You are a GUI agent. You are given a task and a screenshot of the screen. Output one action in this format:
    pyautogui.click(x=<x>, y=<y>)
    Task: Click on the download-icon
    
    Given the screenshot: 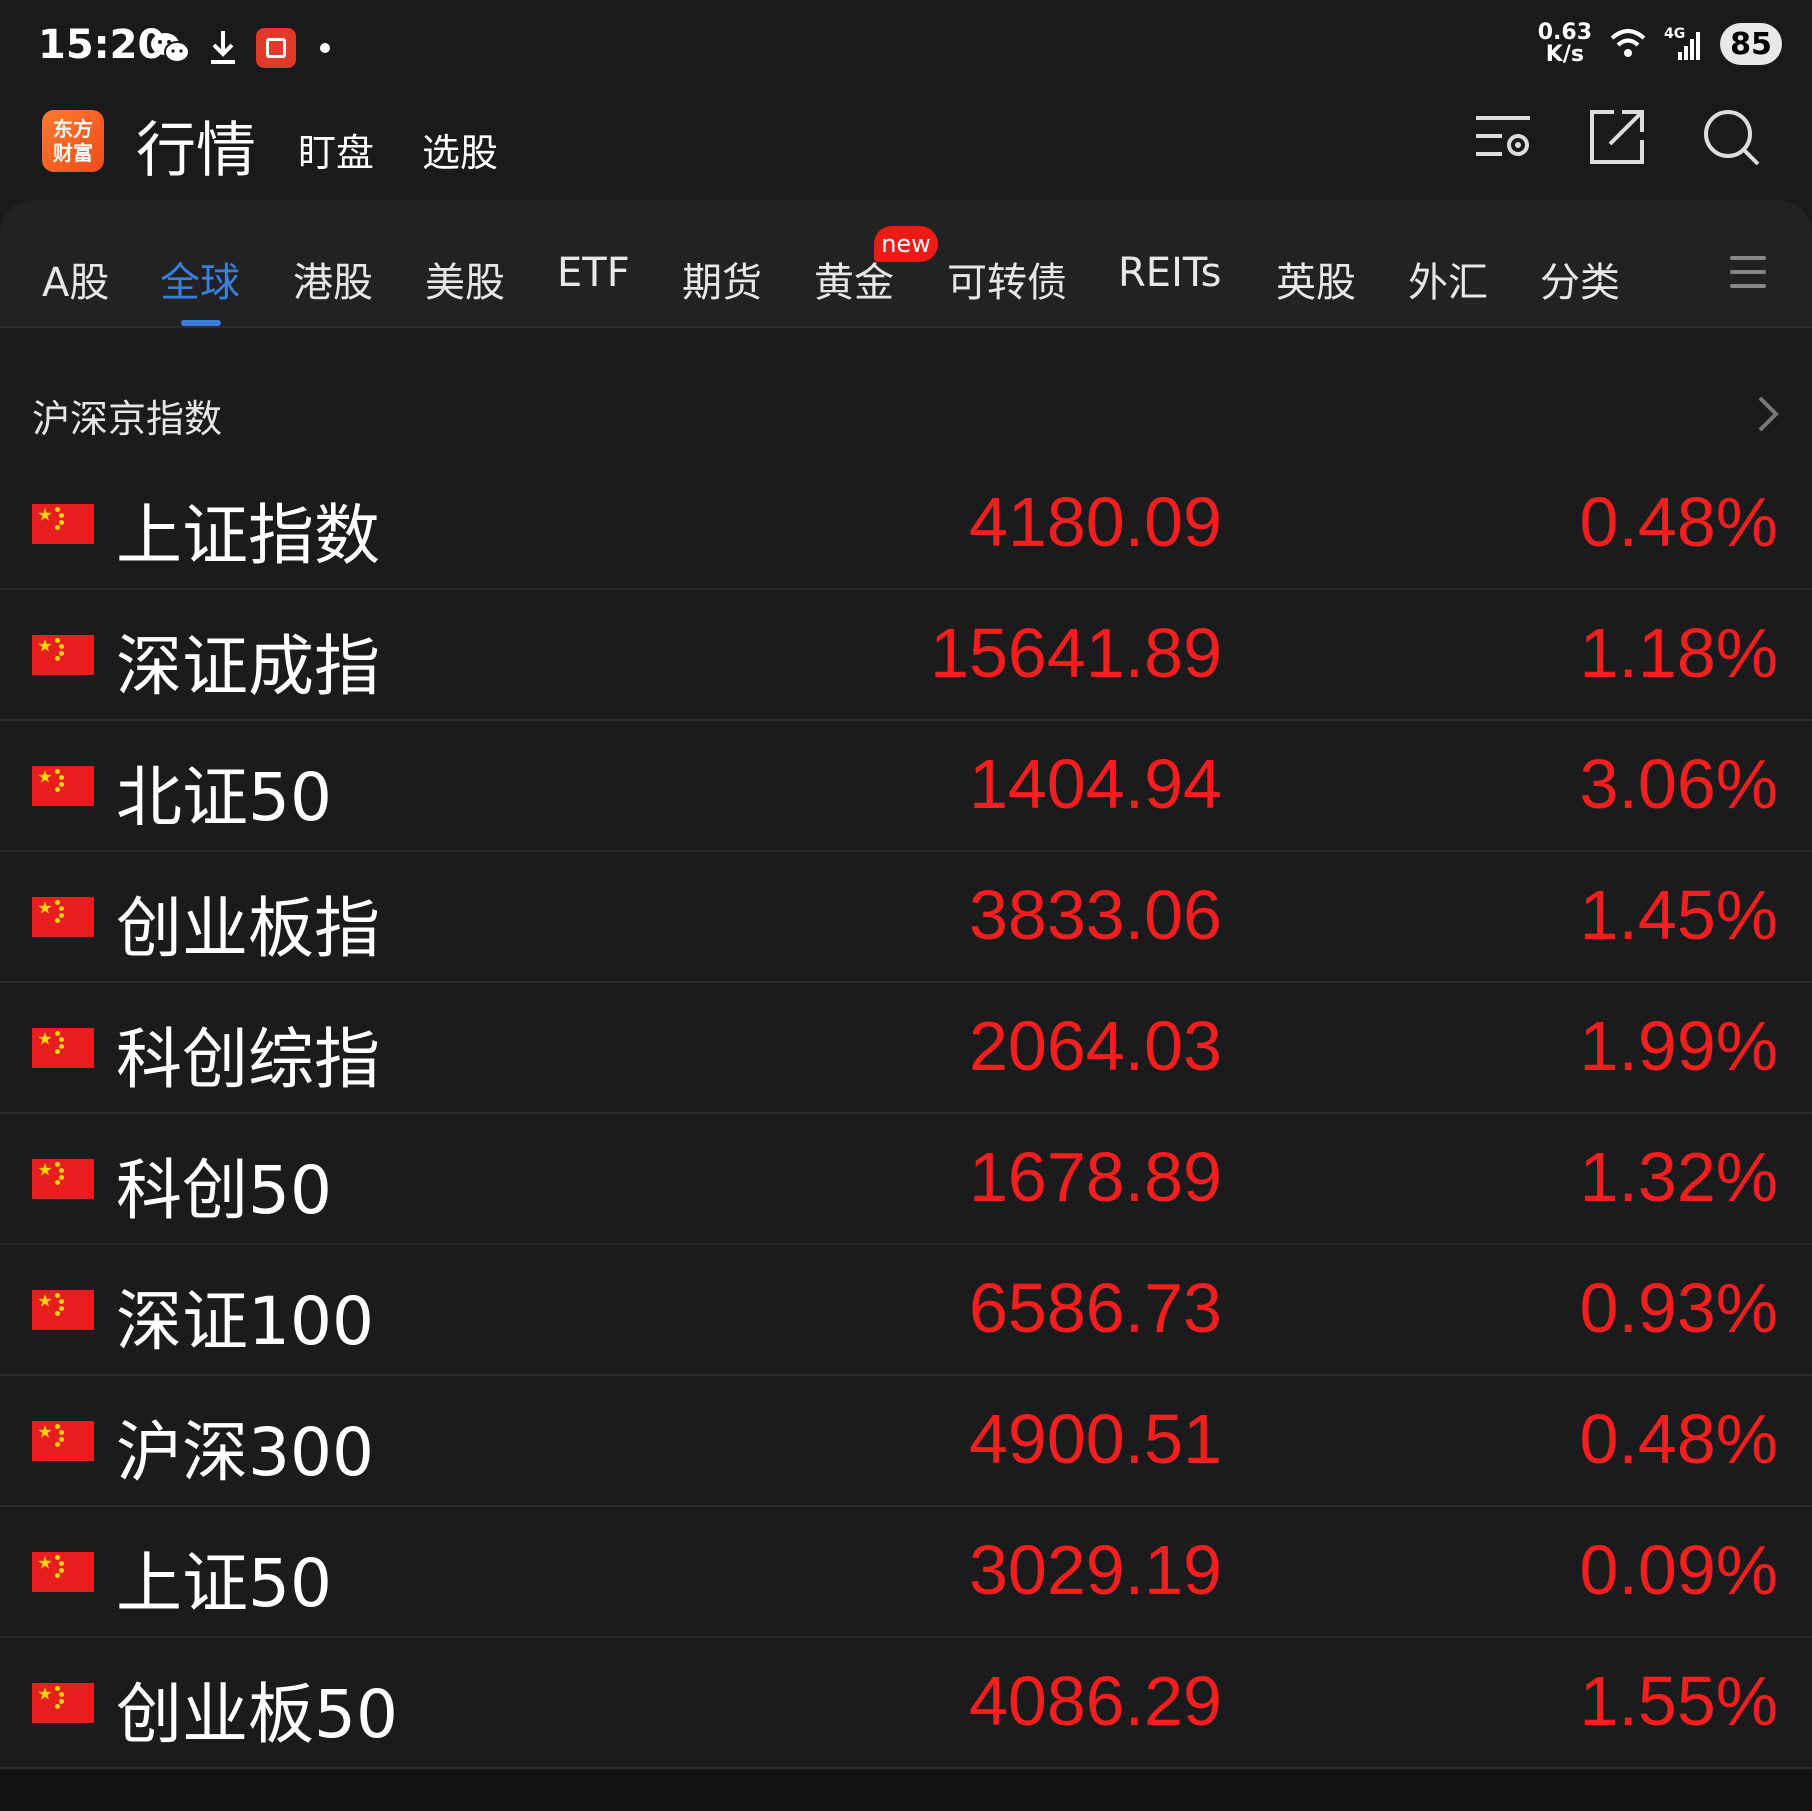 What is the action you would take?
    pyautogui.click(x=223, y=47)
    